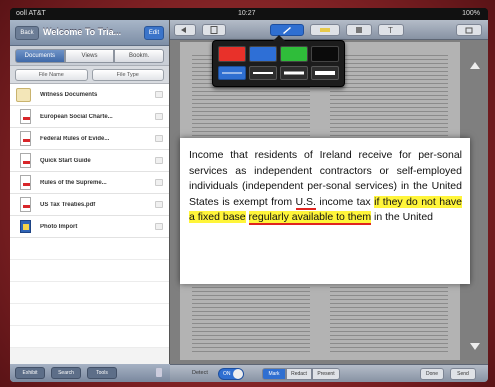 This screenshot has width=495, height=387. I want to click on tab-documents: Documents, so click(40, 56).